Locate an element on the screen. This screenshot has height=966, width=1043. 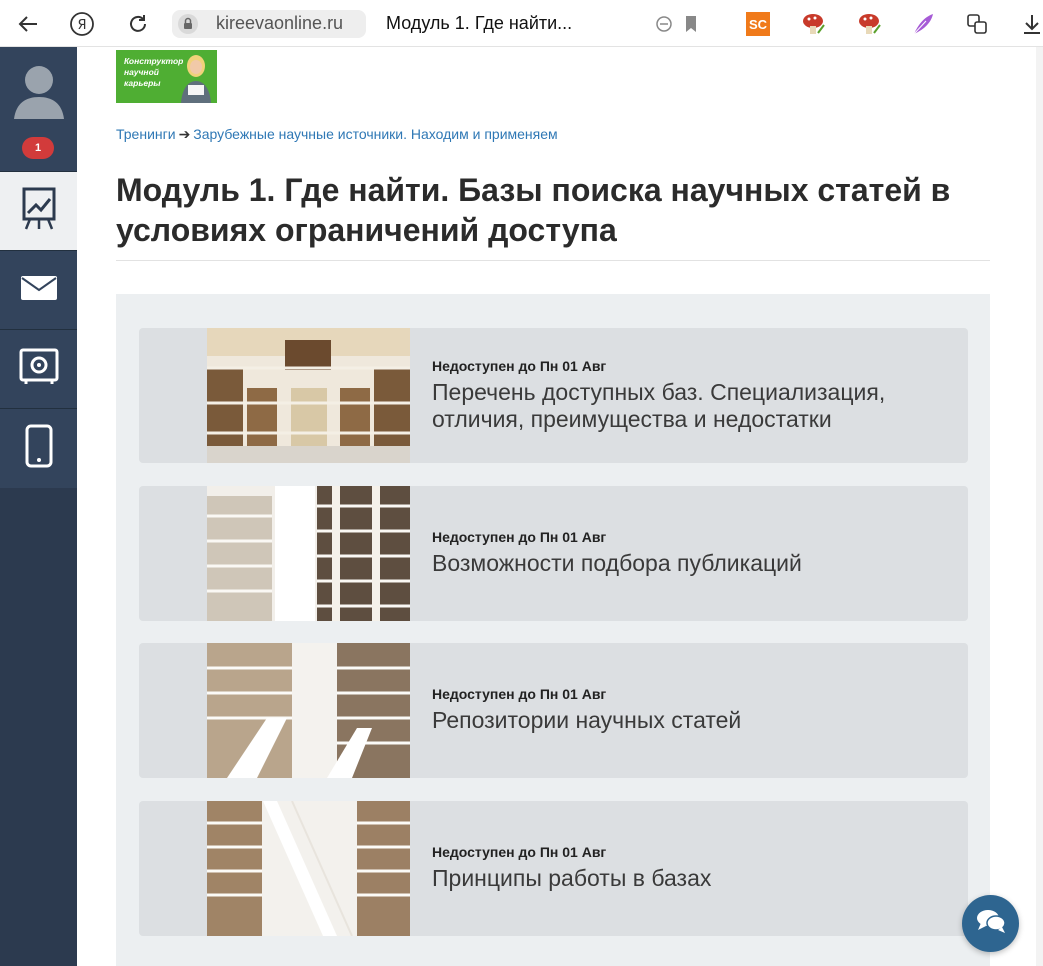
sidebar-item-safe is located at coordinates (38, 369).